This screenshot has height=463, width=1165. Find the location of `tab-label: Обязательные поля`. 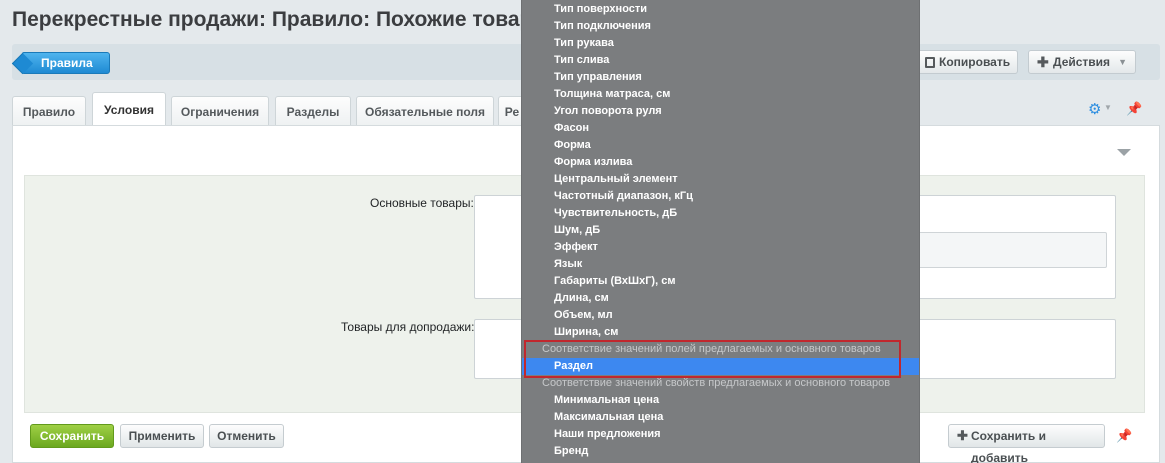

tab-label: Обязательные поля is located at coordinates (425, 112).